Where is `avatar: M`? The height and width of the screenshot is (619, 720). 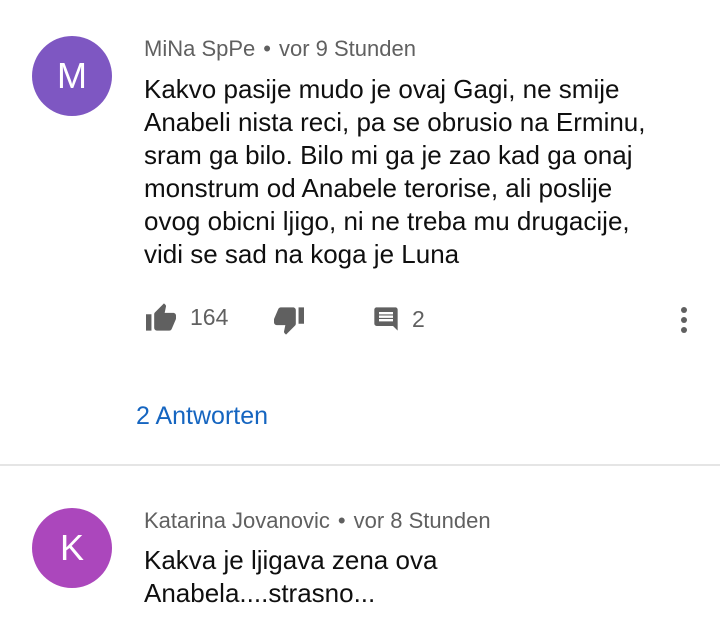
avatar: M is located at coordinates (72, 76).